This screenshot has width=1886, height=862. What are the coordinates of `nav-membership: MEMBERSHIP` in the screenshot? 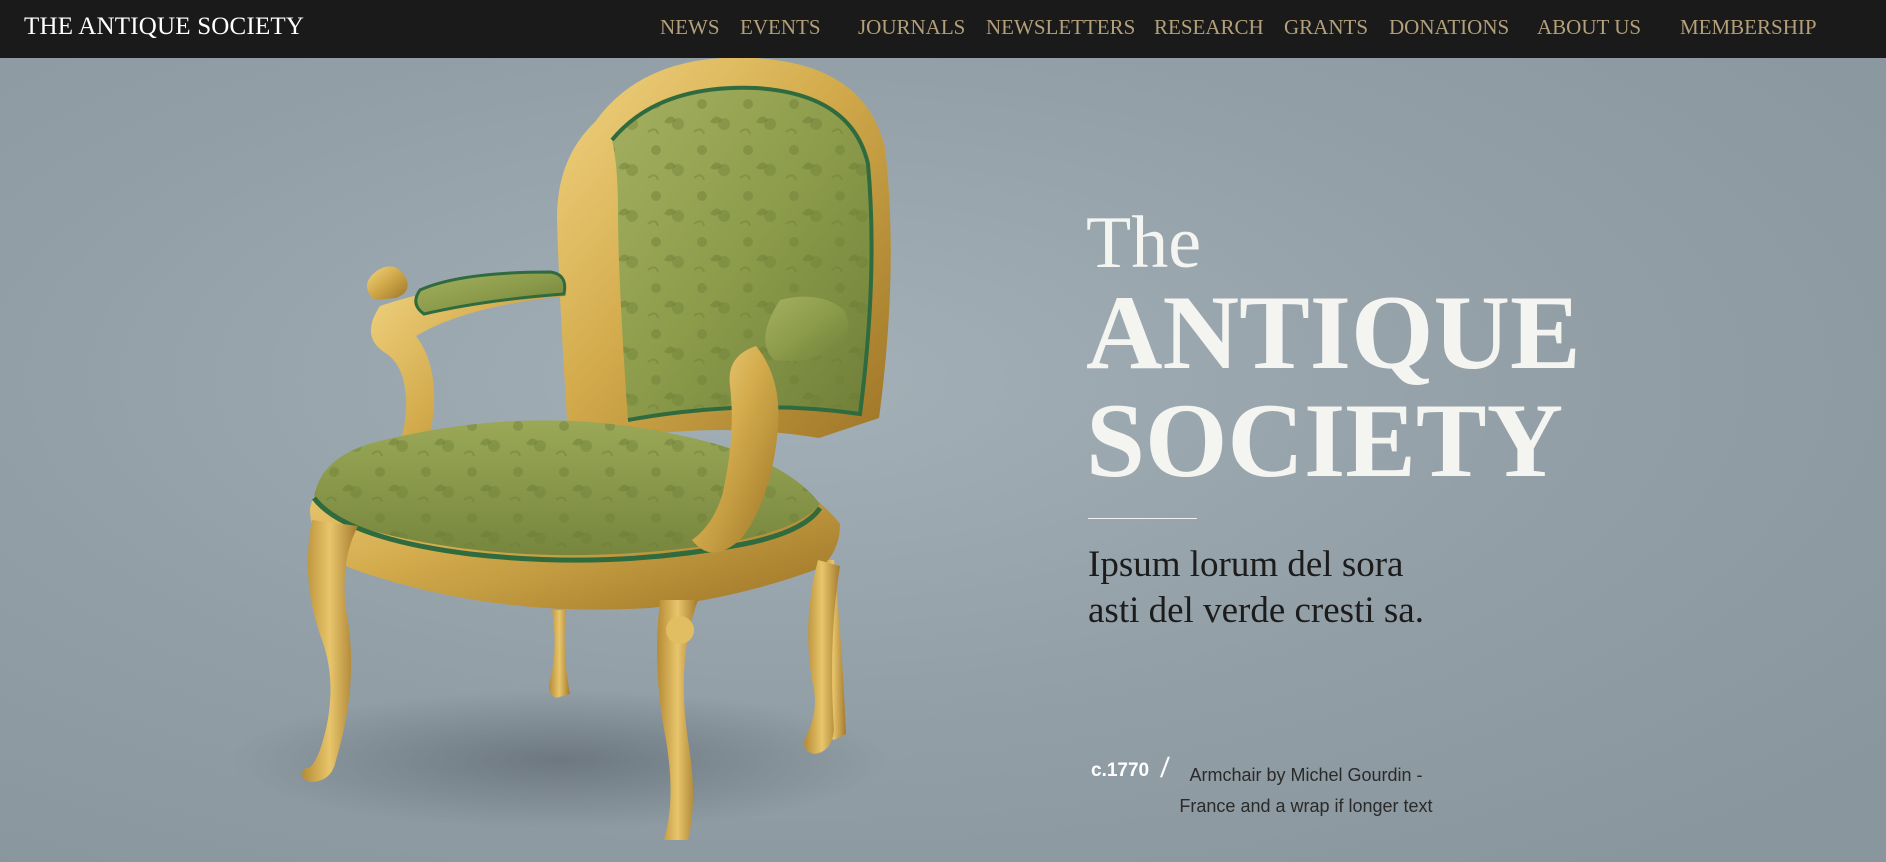 It's located at (1748, 27).